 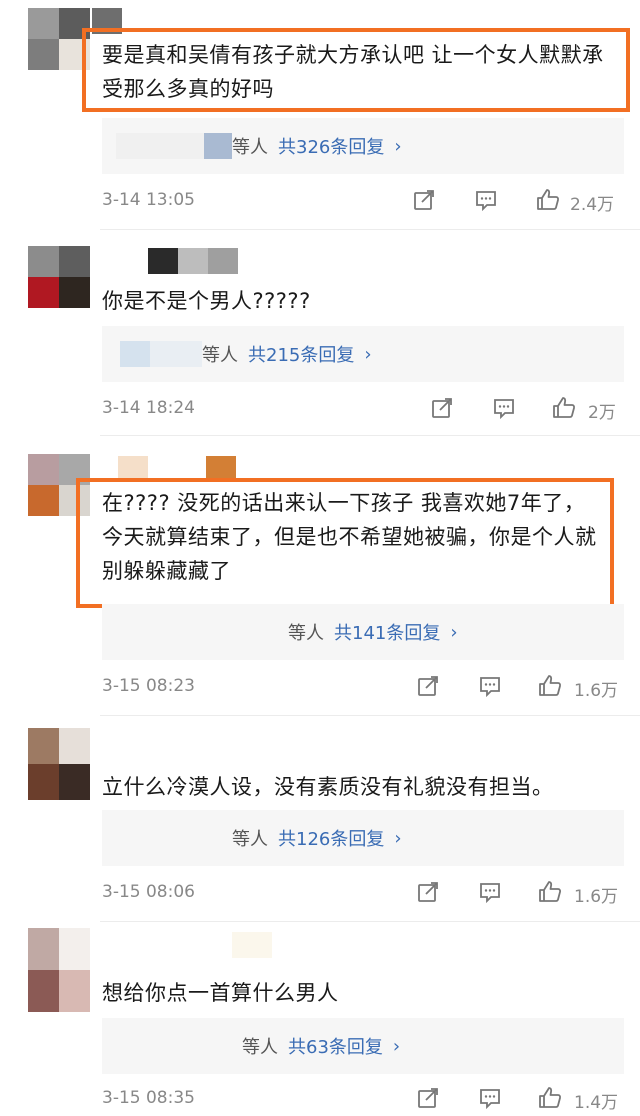 What do you see at coordinates (387, 632) in the screenshot?
I see `replies-count-link: 共141条回复` at bounding box center [387, 632].